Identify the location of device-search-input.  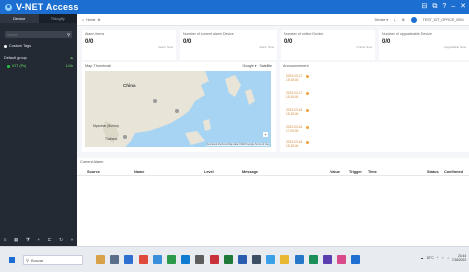
(37, 34).